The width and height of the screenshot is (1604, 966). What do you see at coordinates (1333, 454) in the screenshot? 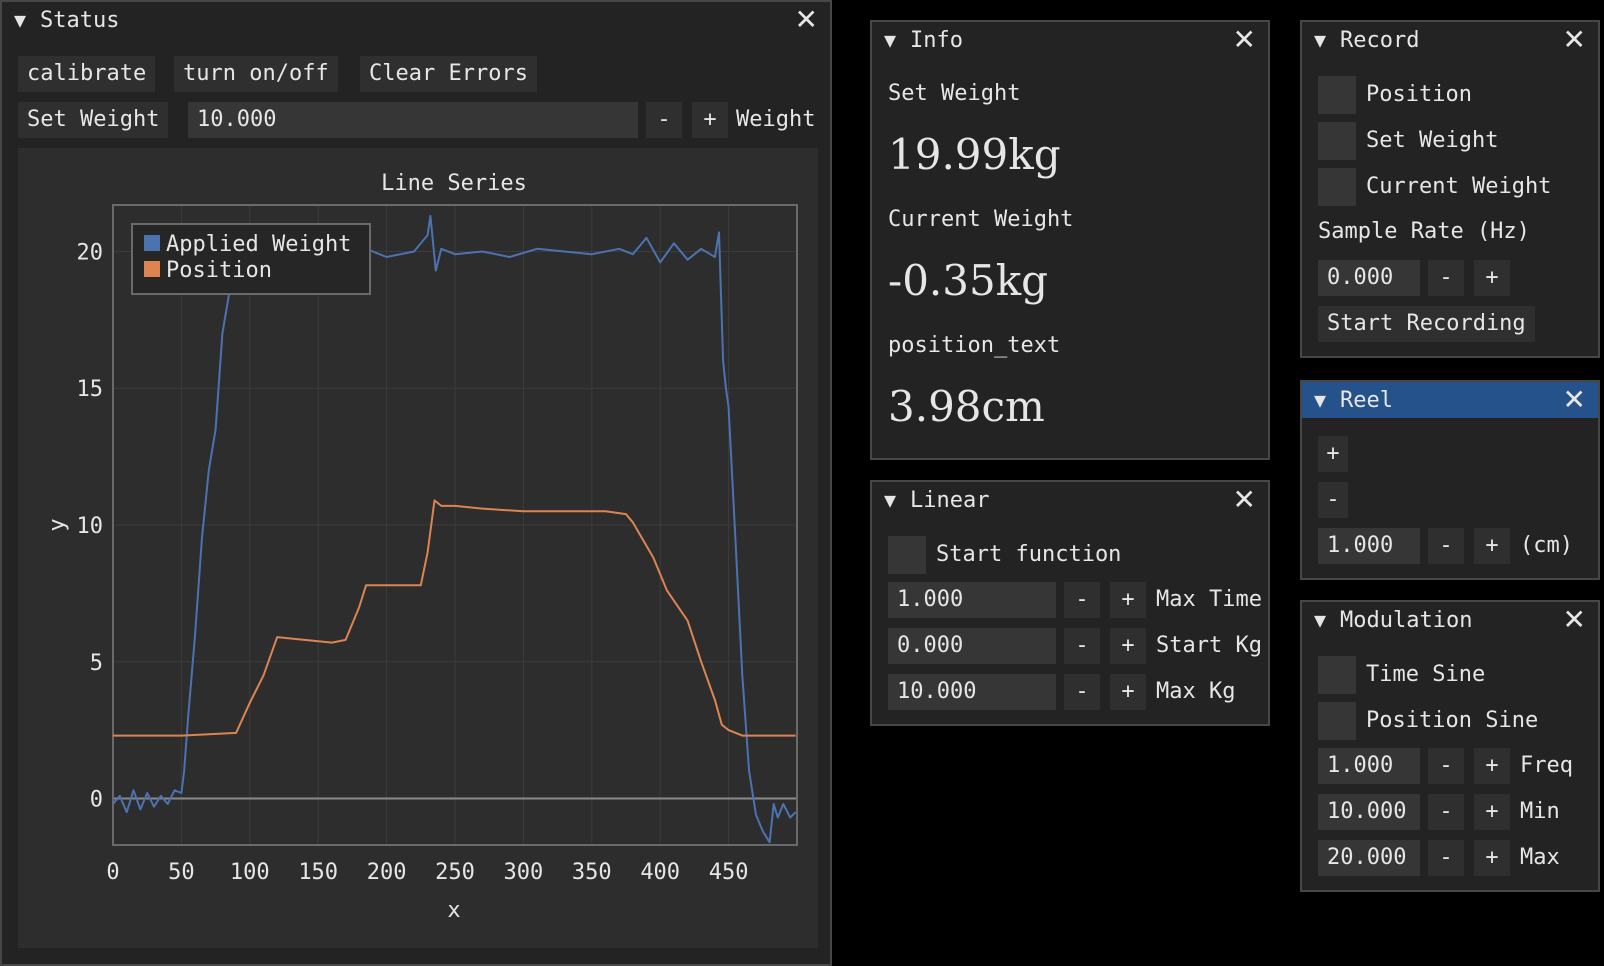
I see `reel-plus-button: +` at bounding box center [1333, 454].